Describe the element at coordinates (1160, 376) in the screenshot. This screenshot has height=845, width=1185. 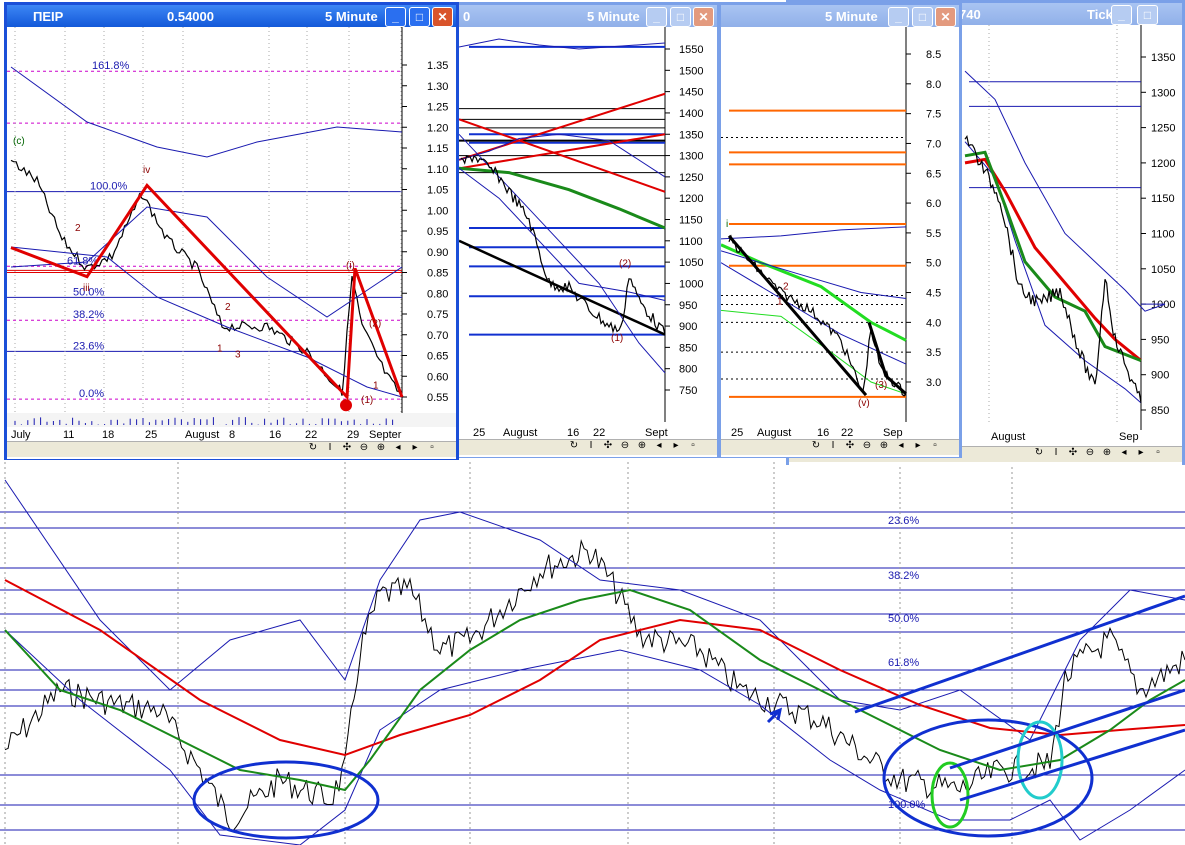
I see `y-tick-label: 900` at that location.